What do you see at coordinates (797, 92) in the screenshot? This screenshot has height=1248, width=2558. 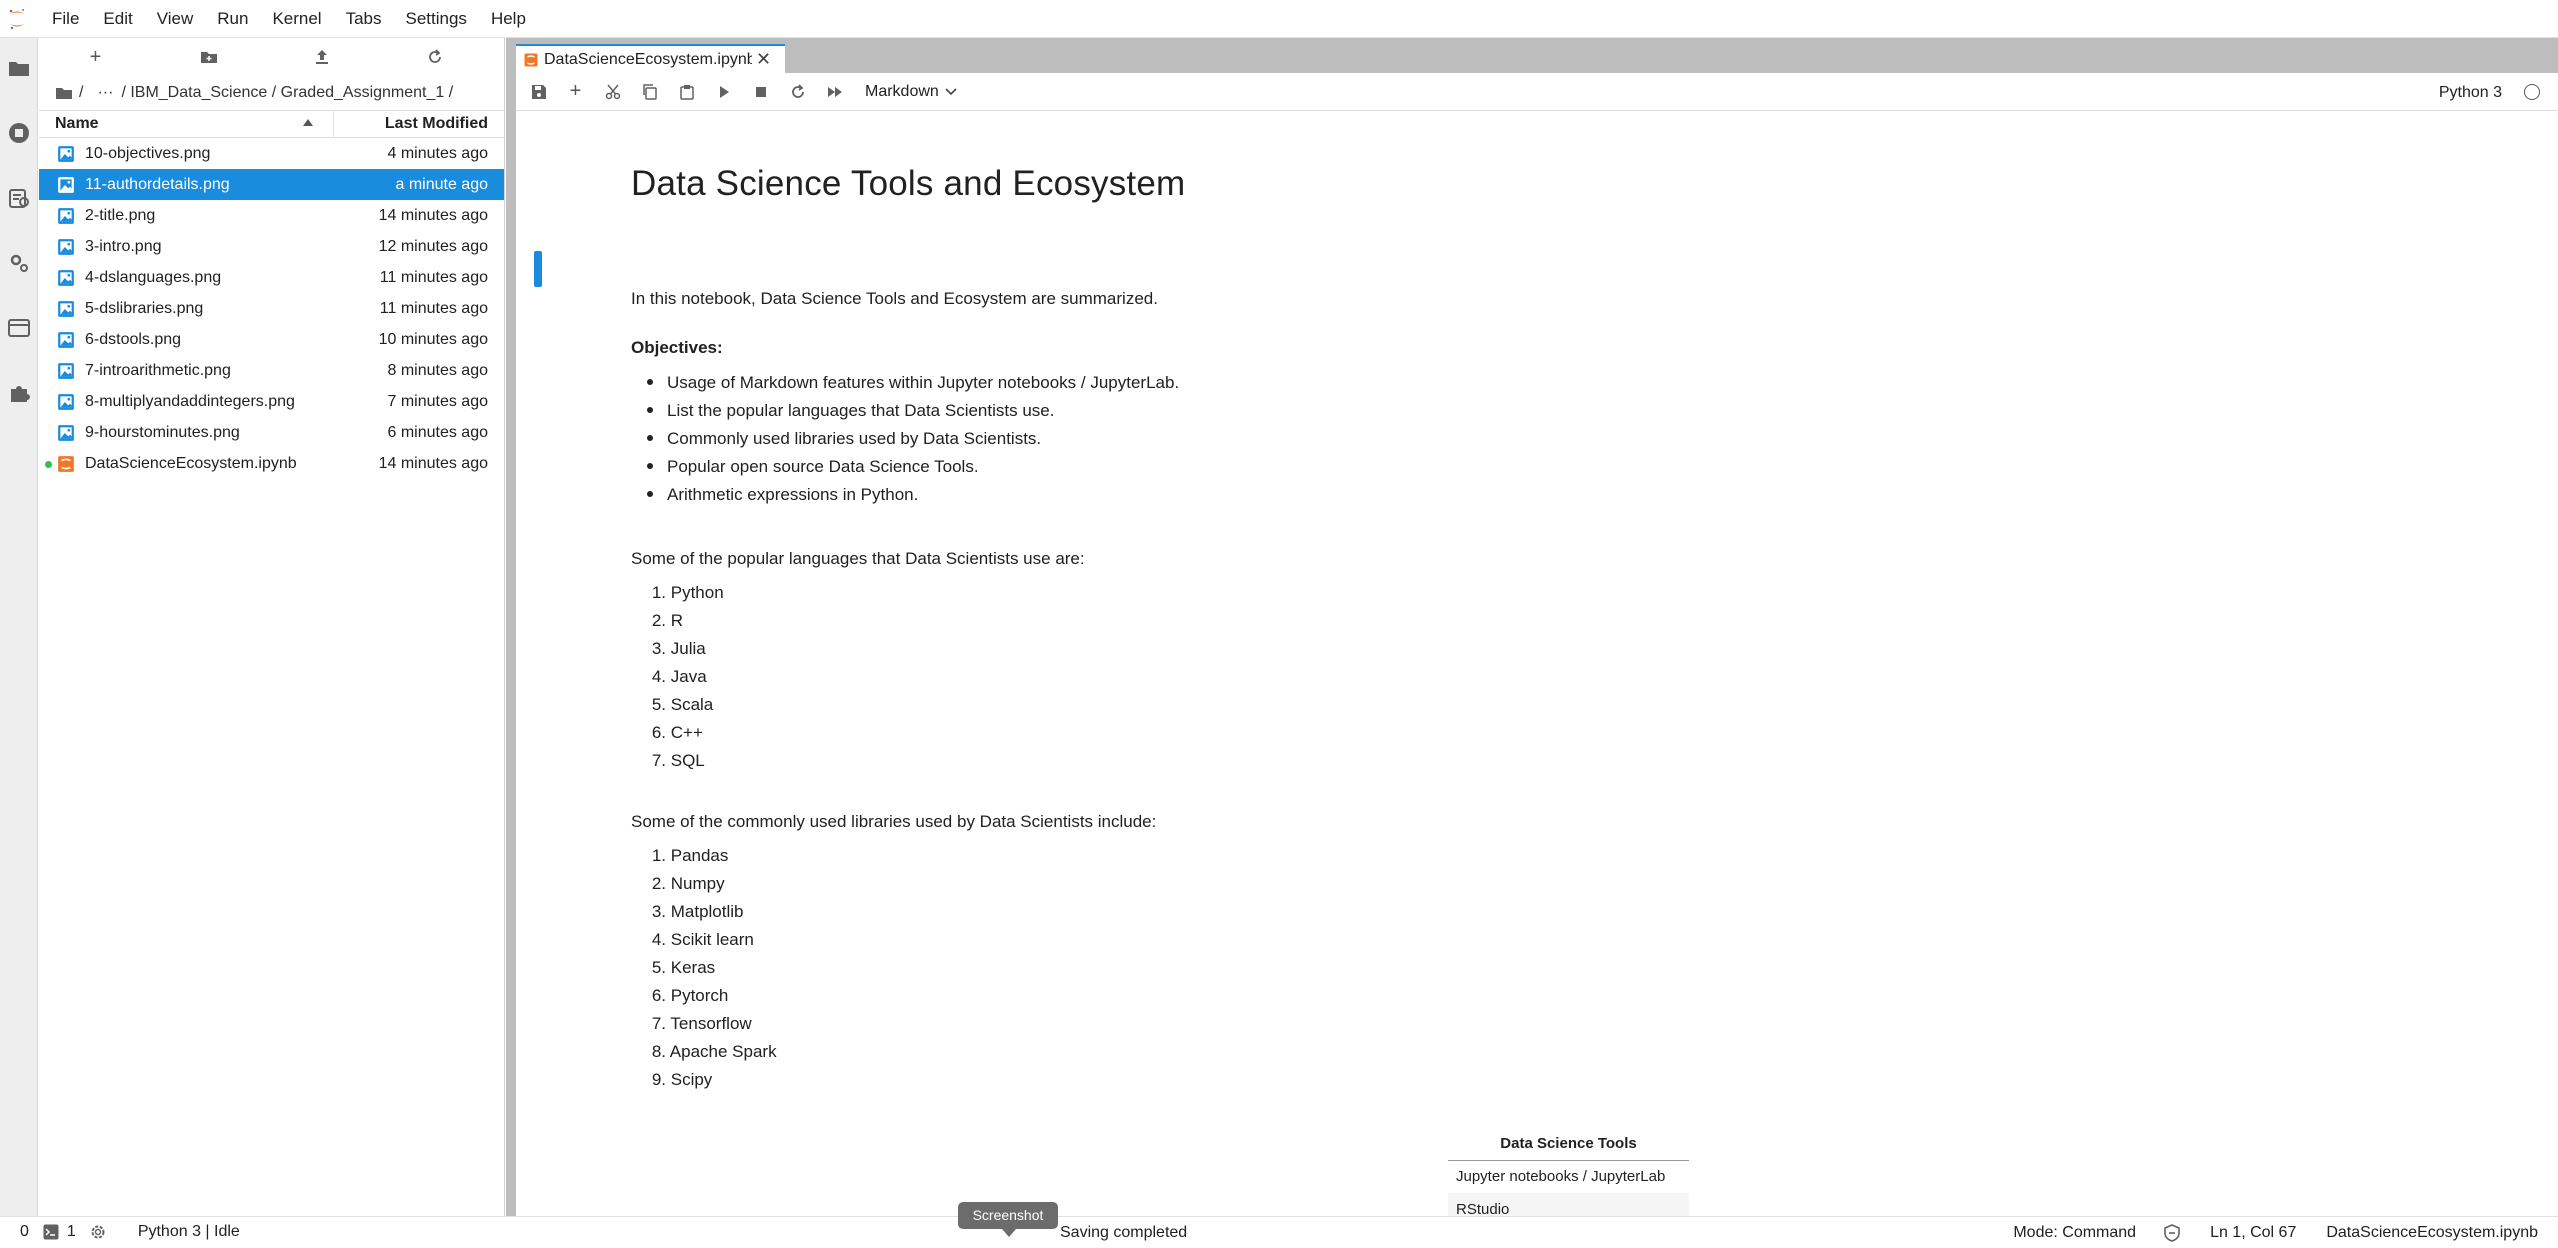 I see `restart-button` at bounding box center [797, 92].